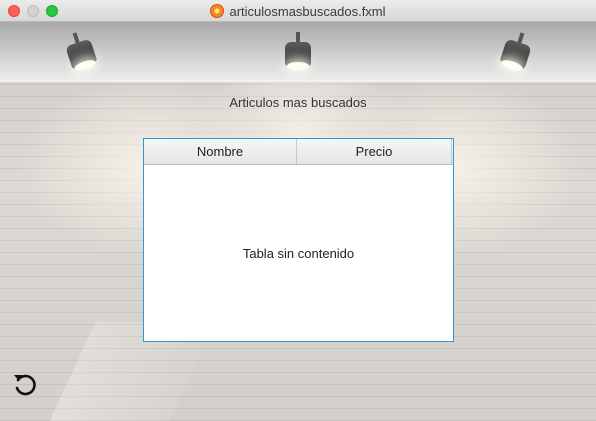 The height and width of the screenshot is (421, 596). What do you see at coordinates (217, 11) in the screenshot?
I see `app-icon` at bounding box center [217, 11].